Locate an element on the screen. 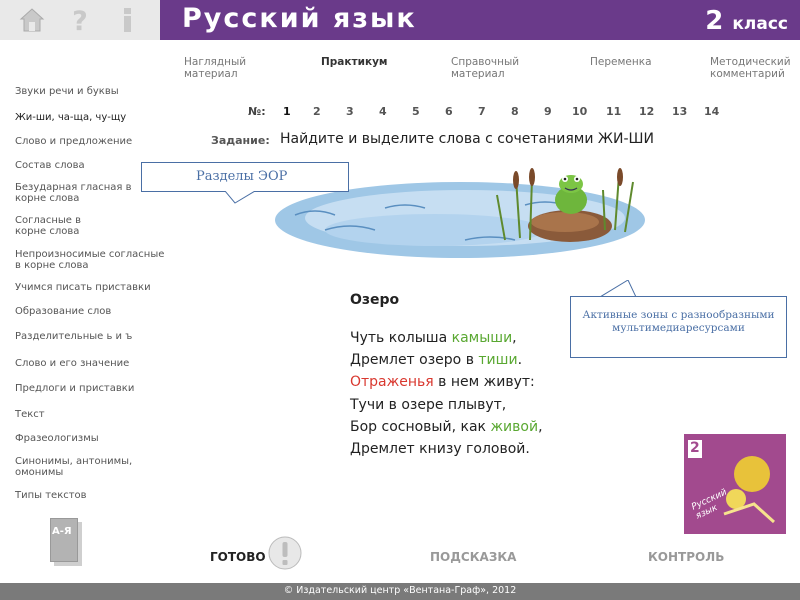 The width and height of the screenshot is (800, 600). poem-line: Чуть колыша камыши, is located at coordinates (433, 338).